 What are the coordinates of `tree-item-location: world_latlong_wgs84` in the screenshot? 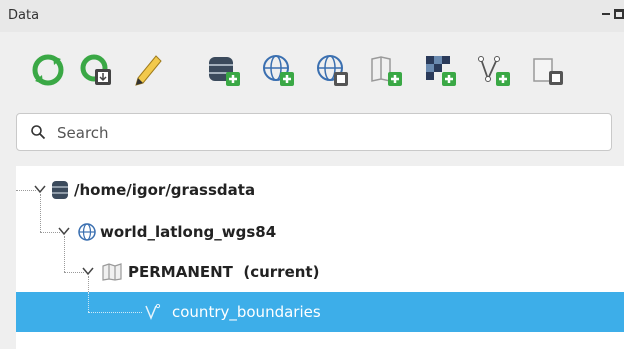 It's located at (320, 232).